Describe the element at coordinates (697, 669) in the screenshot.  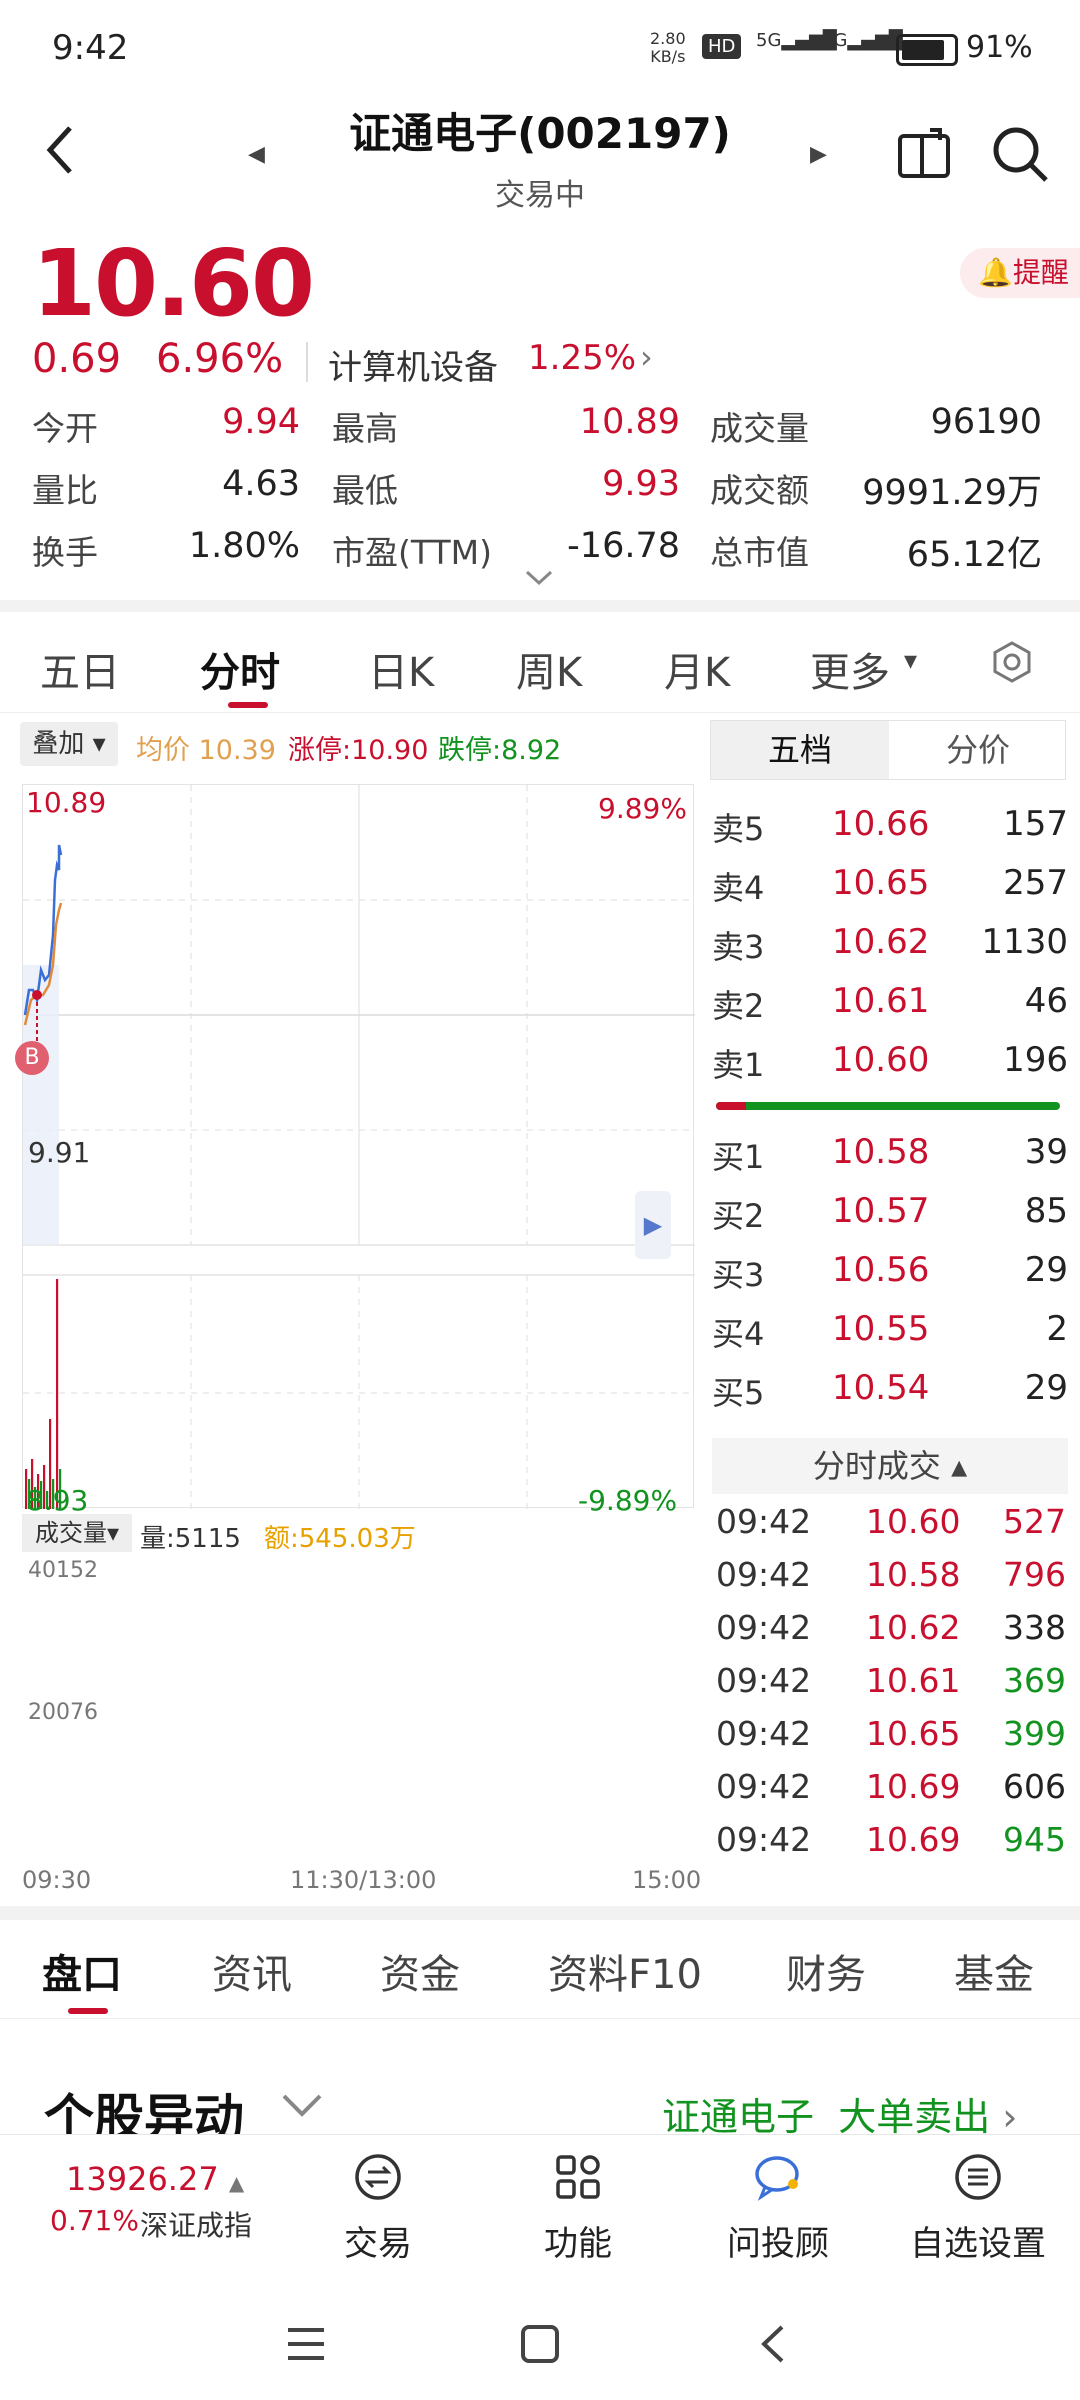
I see `tab-4: 月K` at that location.